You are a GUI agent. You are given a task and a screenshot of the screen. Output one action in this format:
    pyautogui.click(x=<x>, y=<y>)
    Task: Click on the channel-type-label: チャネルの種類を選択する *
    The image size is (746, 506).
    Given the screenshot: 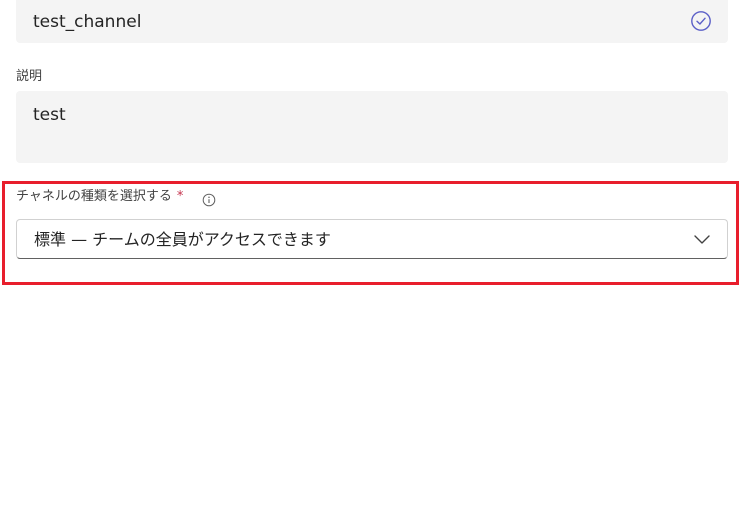 What is the action you would take?
    pyautogui.click(x=99, y=197)
    